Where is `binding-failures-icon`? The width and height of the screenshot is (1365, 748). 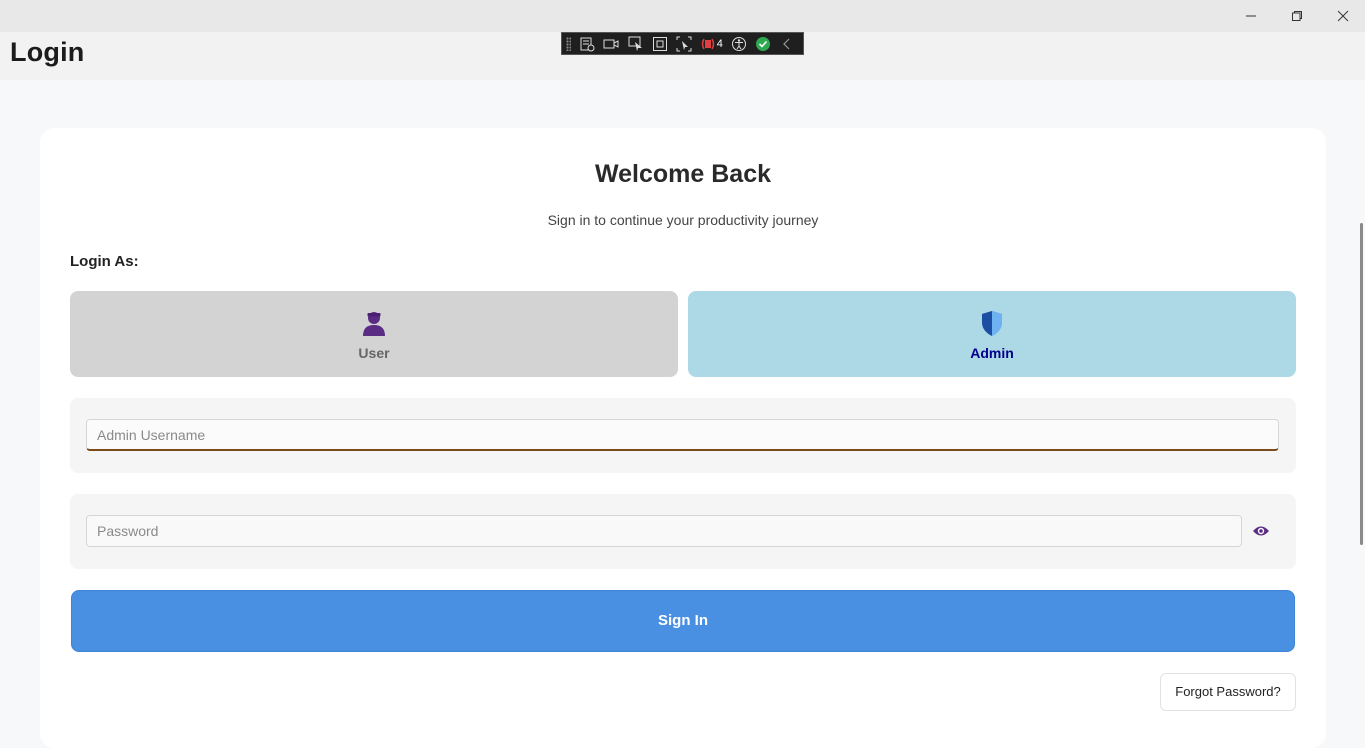 binding-failures-icon is located at coordinates (707, 43).